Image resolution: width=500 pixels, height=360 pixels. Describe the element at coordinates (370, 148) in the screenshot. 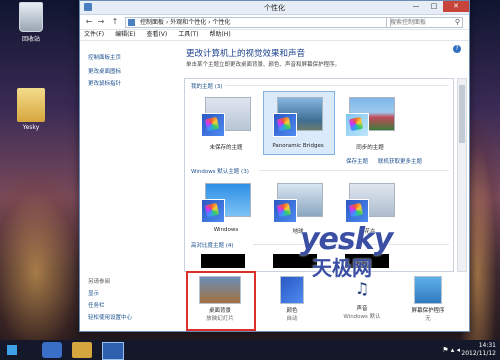

I see `theme-label: 同步的主题` at that location.